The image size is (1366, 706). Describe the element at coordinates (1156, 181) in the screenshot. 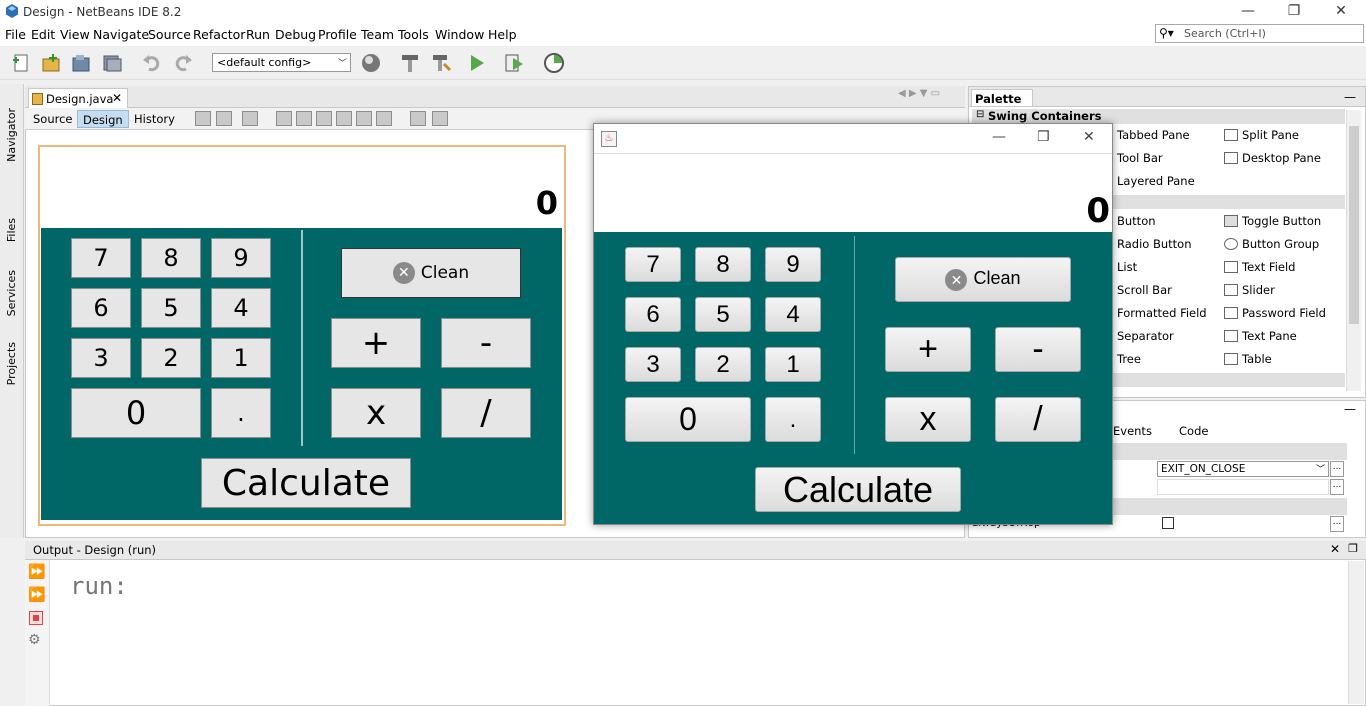

I see `palette-item-layered-pane: Layered Pane` at that location.